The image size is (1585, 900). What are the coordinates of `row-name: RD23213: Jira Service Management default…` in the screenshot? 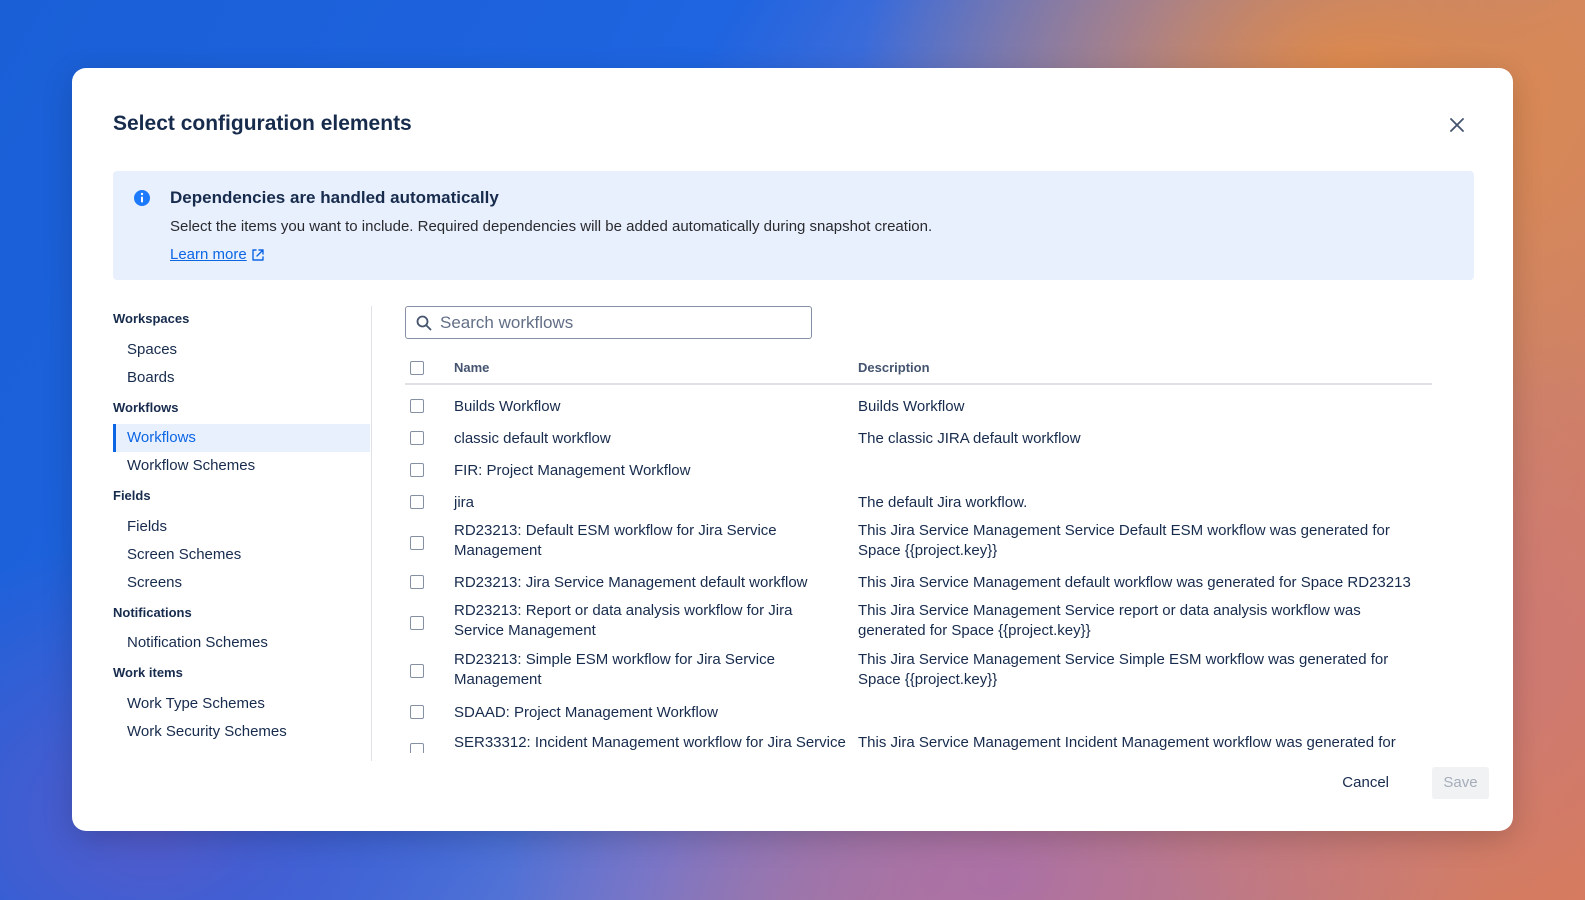 It's located at (631, 582).